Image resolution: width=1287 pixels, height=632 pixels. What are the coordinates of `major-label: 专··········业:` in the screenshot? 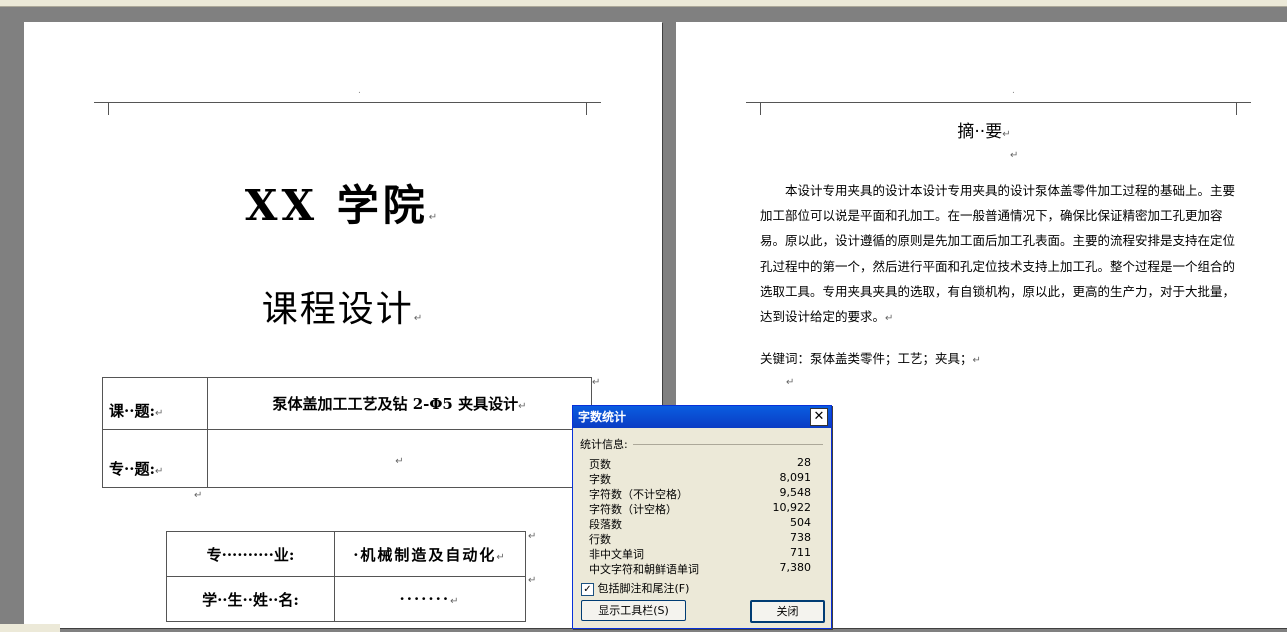 It's located at (250, 554).